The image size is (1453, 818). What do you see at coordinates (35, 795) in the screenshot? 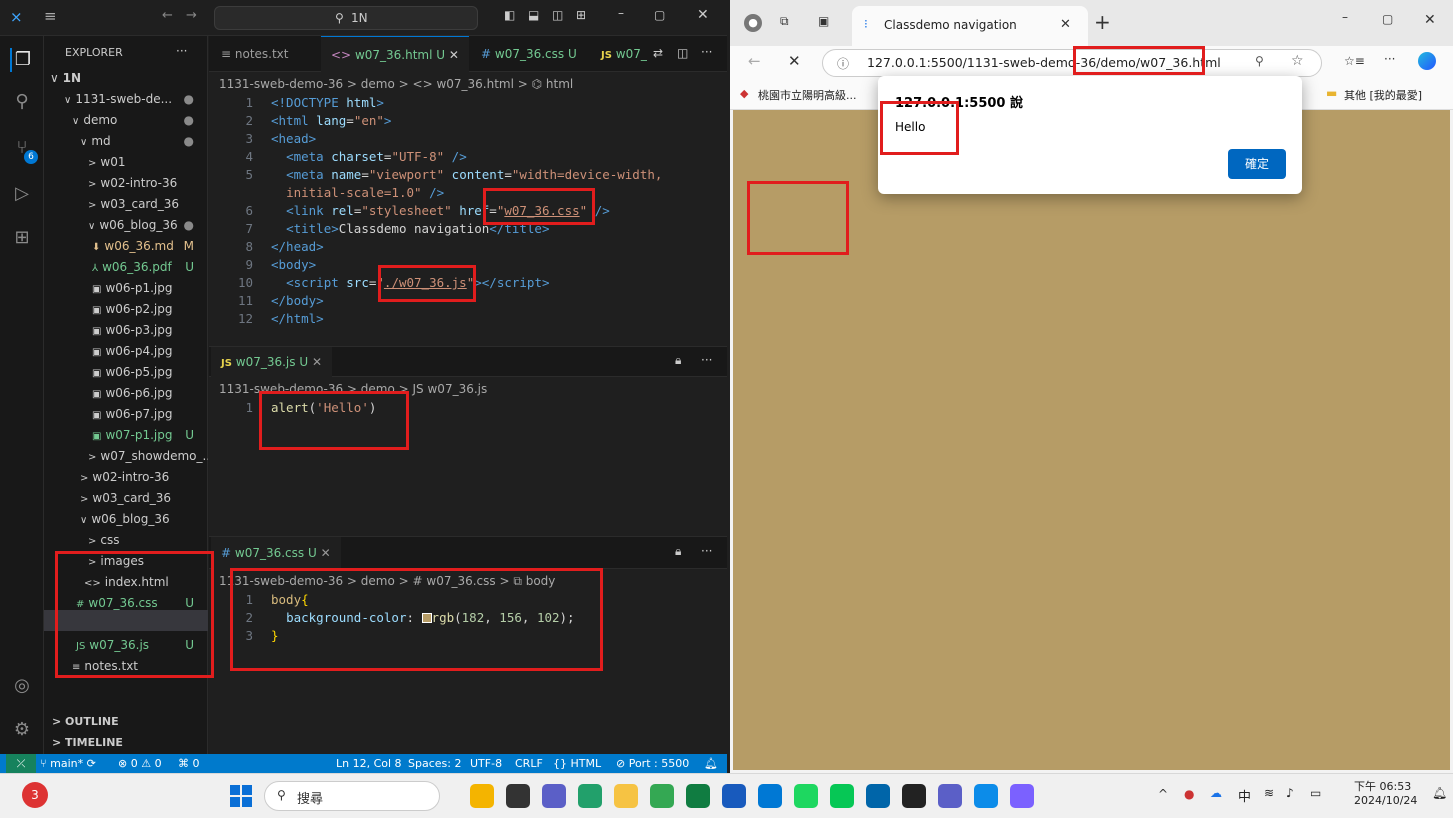
I see `weather-widget: 3` at bounding box center [35, 795].